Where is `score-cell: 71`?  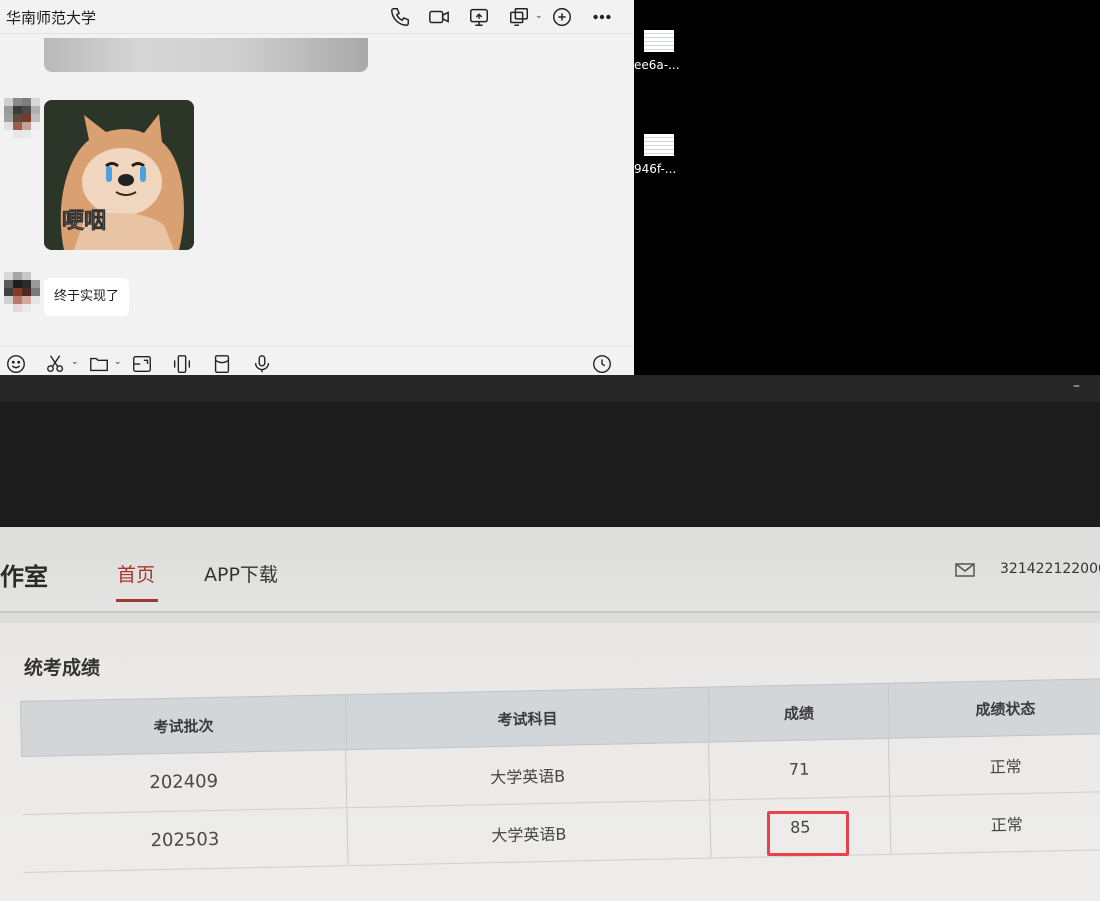 score-cell: 71 is located at coordinates (800, 769).